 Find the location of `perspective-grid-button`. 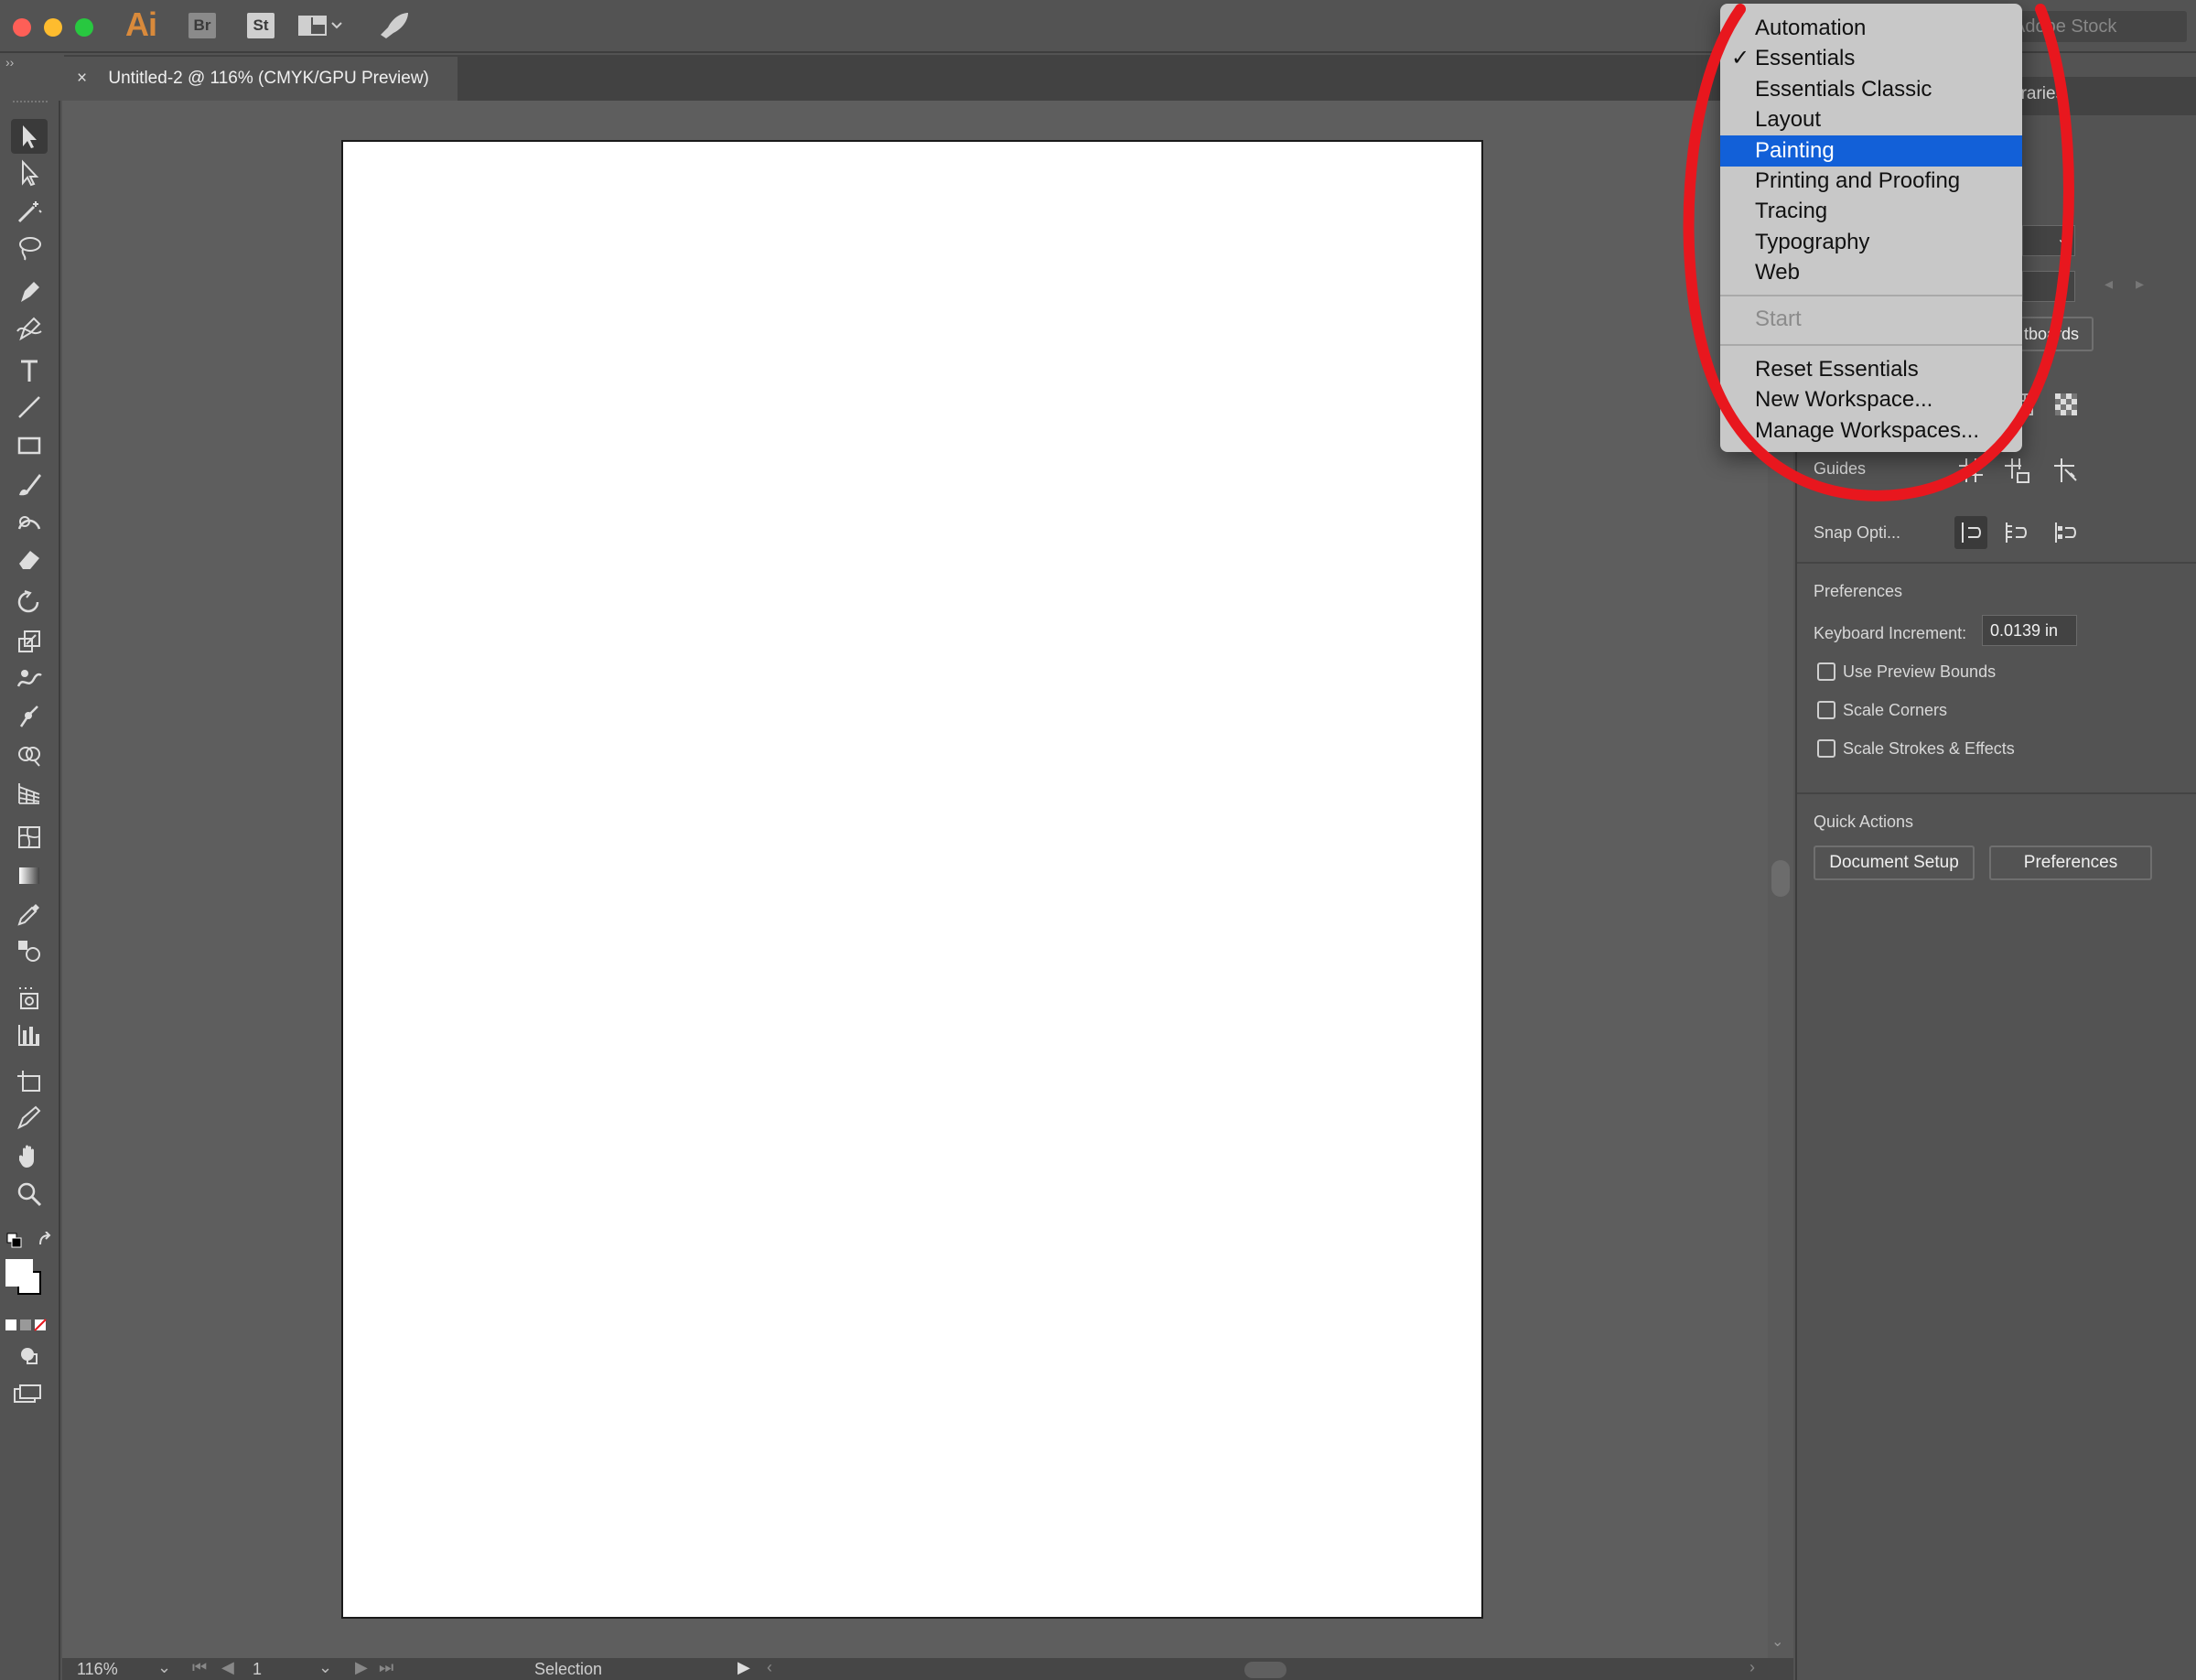

perspective-grid-button is located at coordinates (30, 793).